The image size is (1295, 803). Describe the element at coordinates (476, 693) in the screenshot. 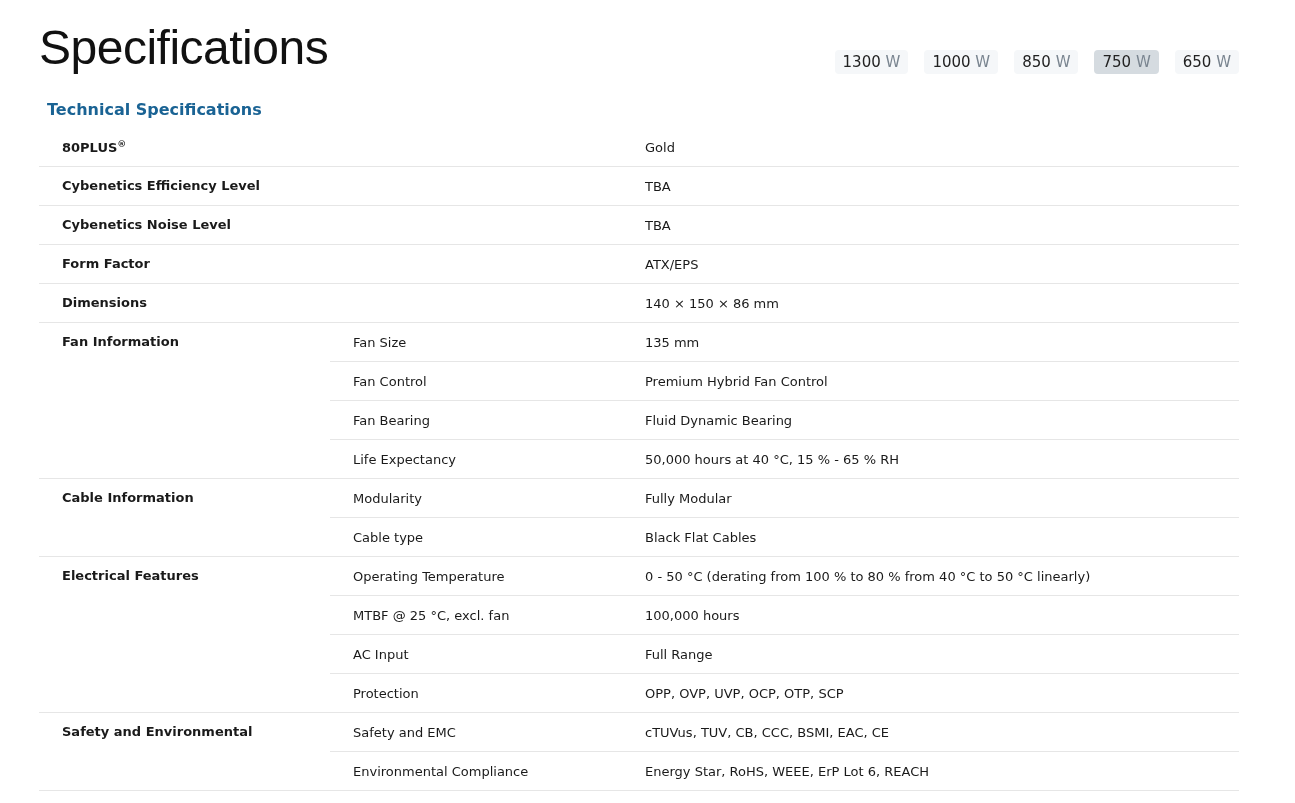

I see `spec-name: Protection` at that location.